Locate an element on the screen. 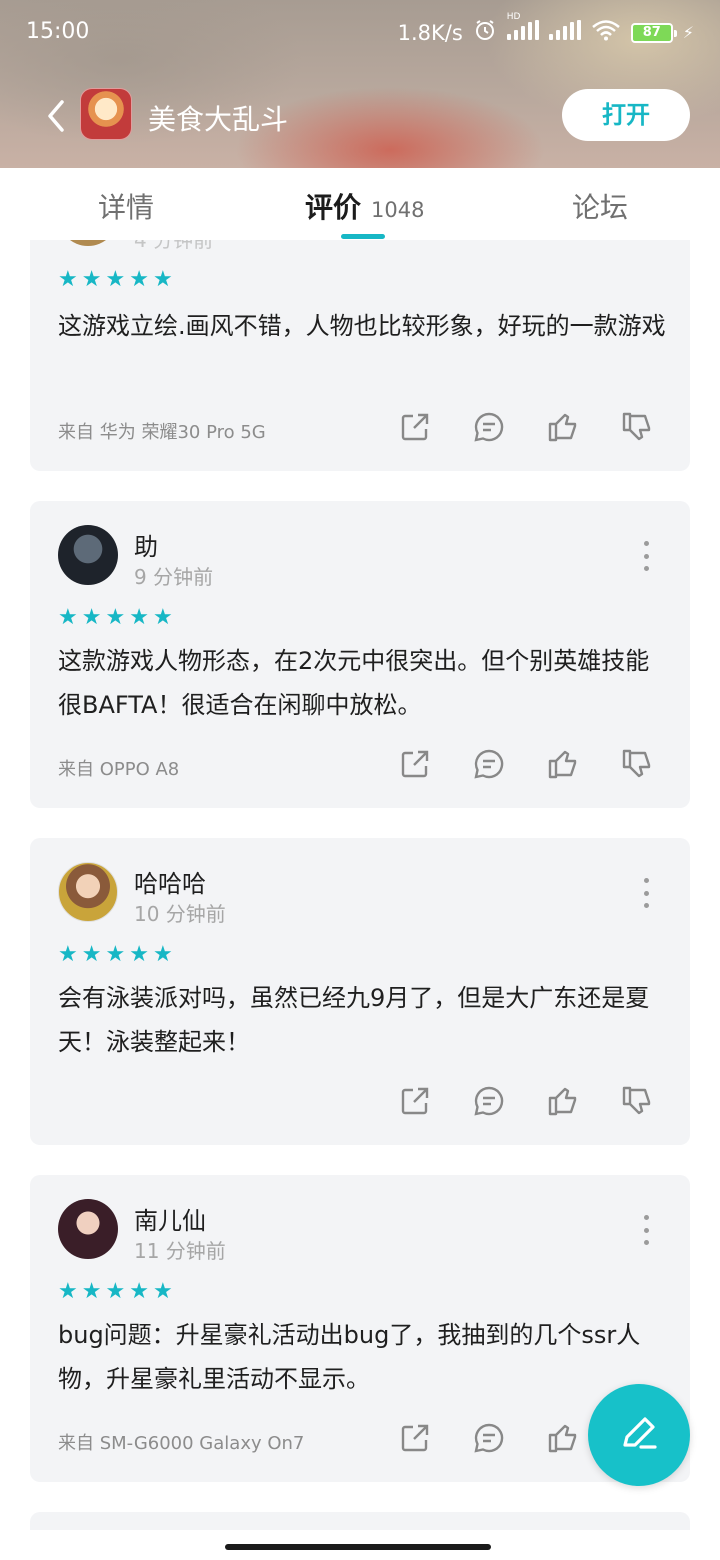 The image size is (720, 1560). review-time: 10 分钟前 is located at coordinates (180, 914).